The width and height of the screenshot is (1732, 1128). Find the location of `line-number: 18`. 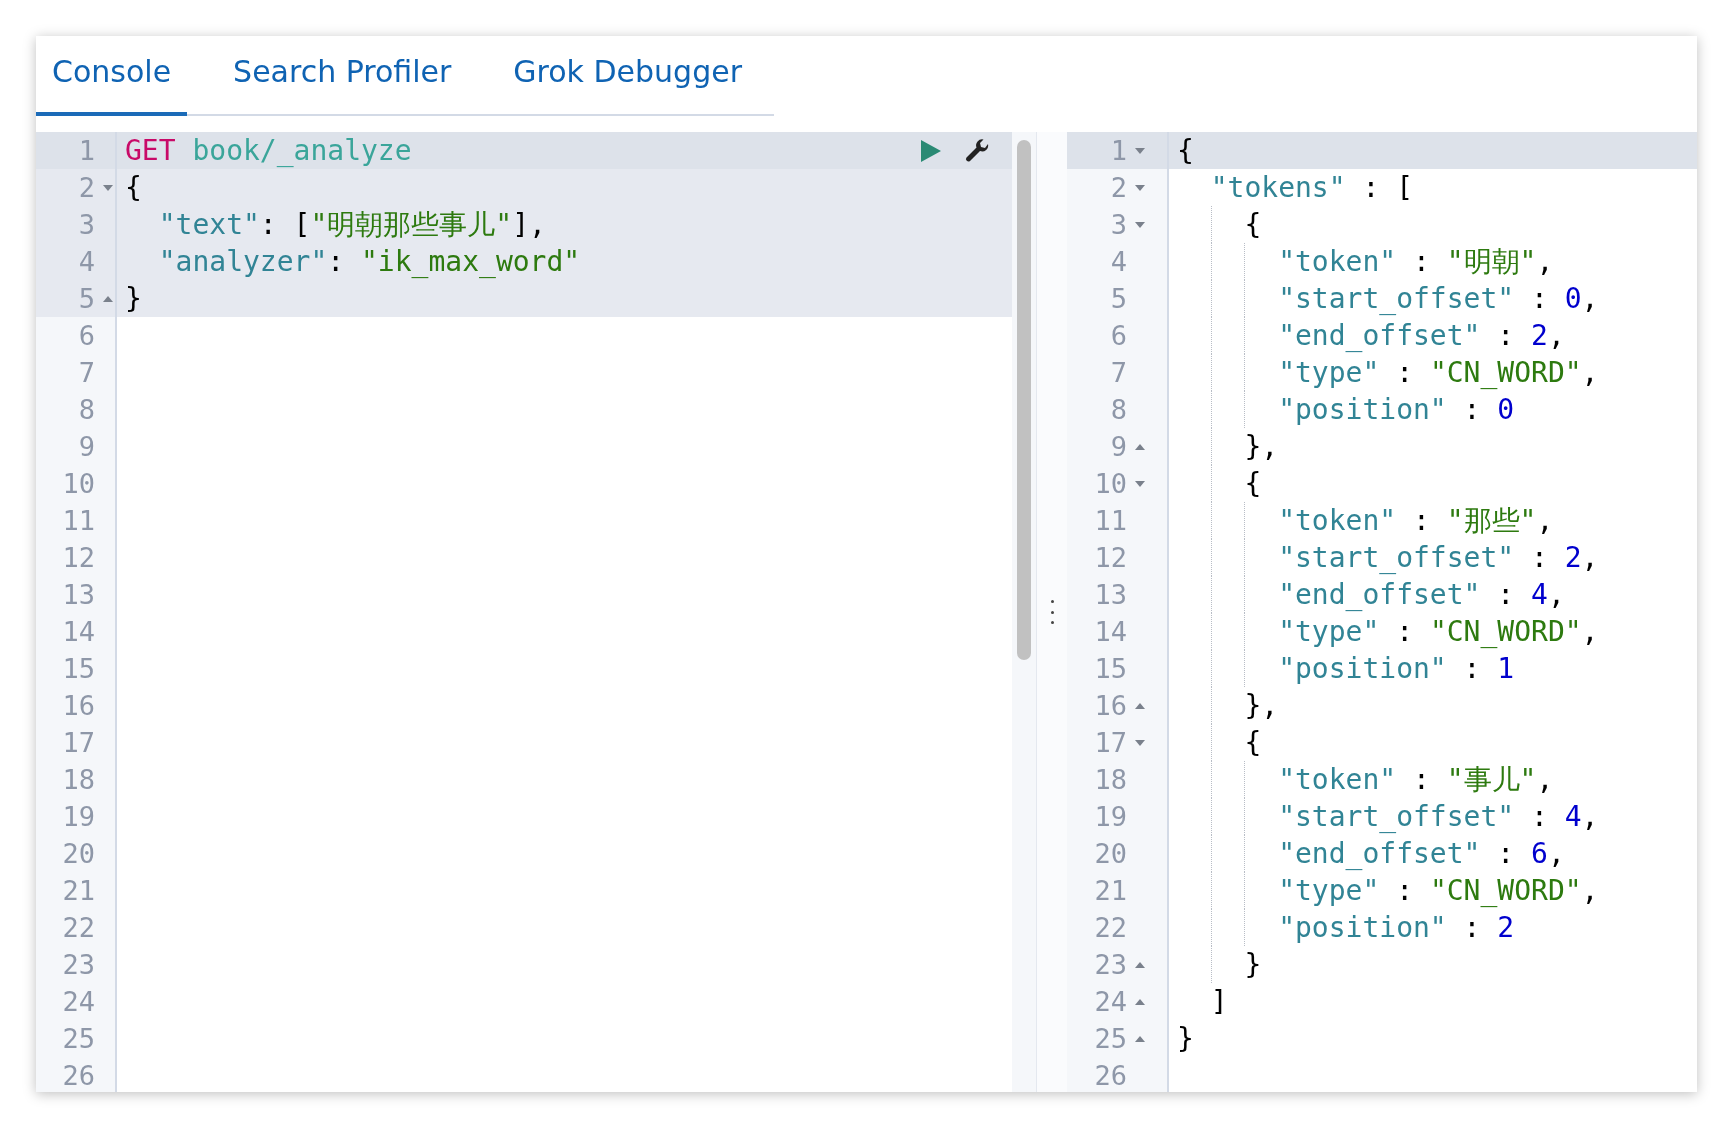

line-number: 18 is located at coordinates (78, 779).